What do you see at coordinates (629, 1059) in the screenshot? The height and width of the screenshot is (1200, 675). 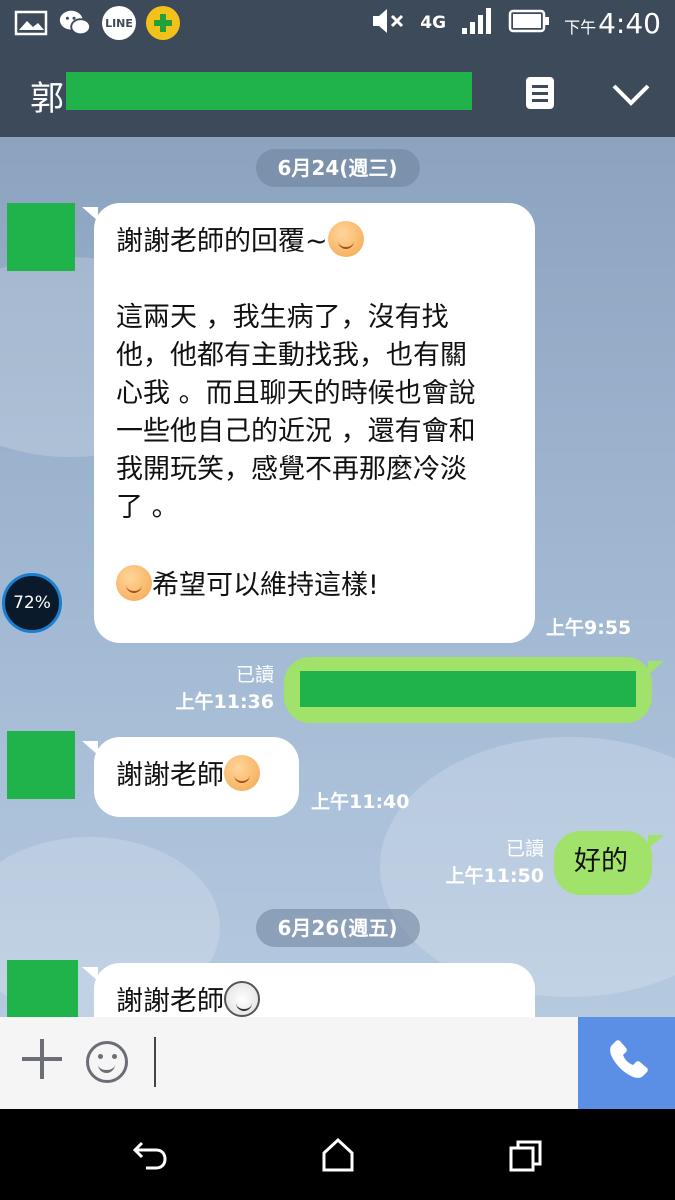 I see `phone-icon` at bounding box center [629, 1059].